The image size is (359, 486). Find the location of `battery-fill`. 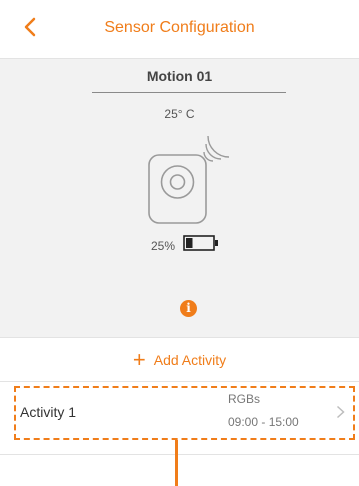

battery-fill is located at coordinates (189, 243).